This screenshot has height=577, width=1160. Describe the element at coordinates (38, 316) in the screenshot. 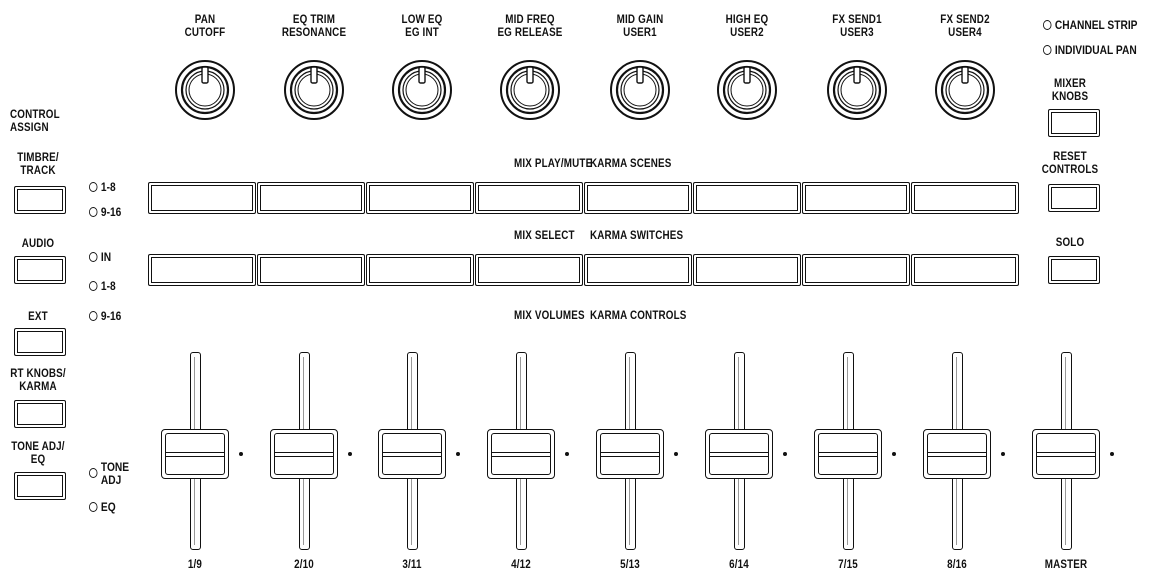

I see `ext-label: EXT` at that location.